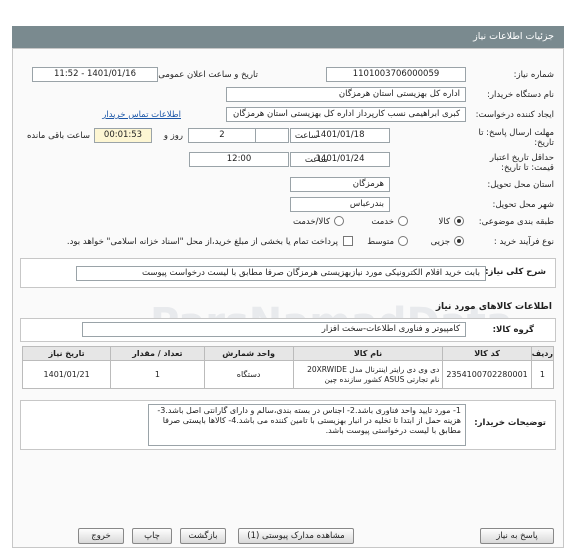  I want to click on announce-field: 1401/01/16 - 11:52, so click(95, 74).